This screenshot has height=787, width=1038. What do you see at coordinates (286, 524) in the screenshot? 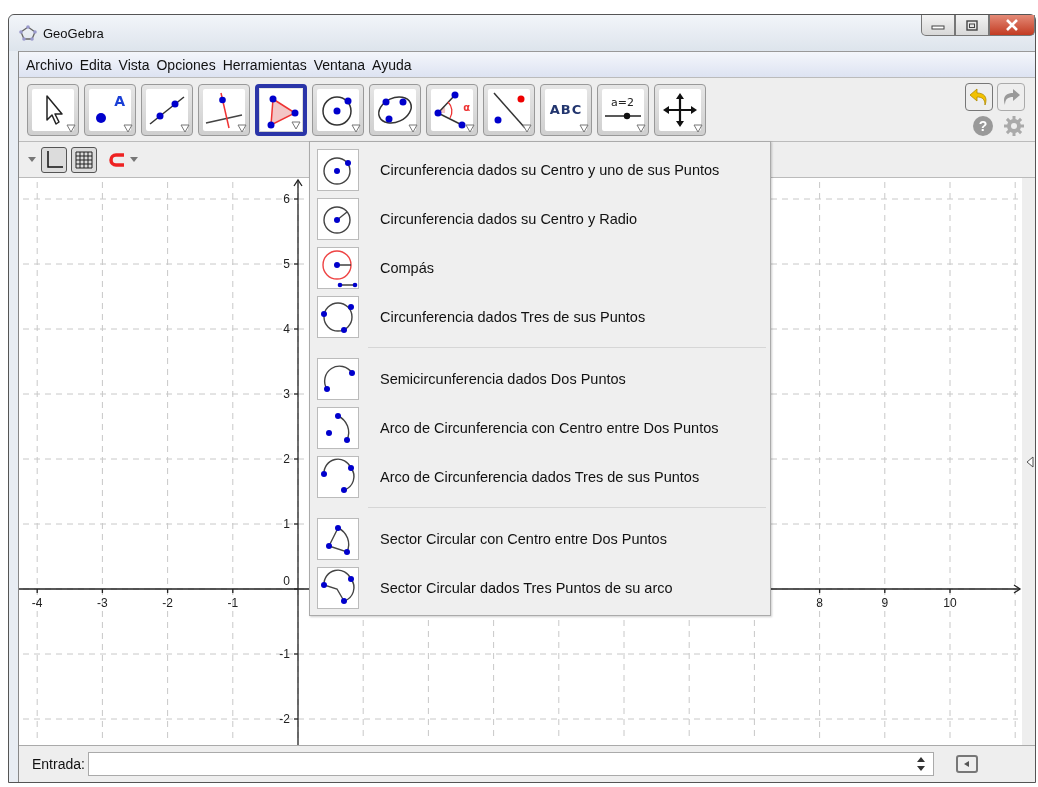
I see `axis-label: 1` at bounding box center [286, 524].